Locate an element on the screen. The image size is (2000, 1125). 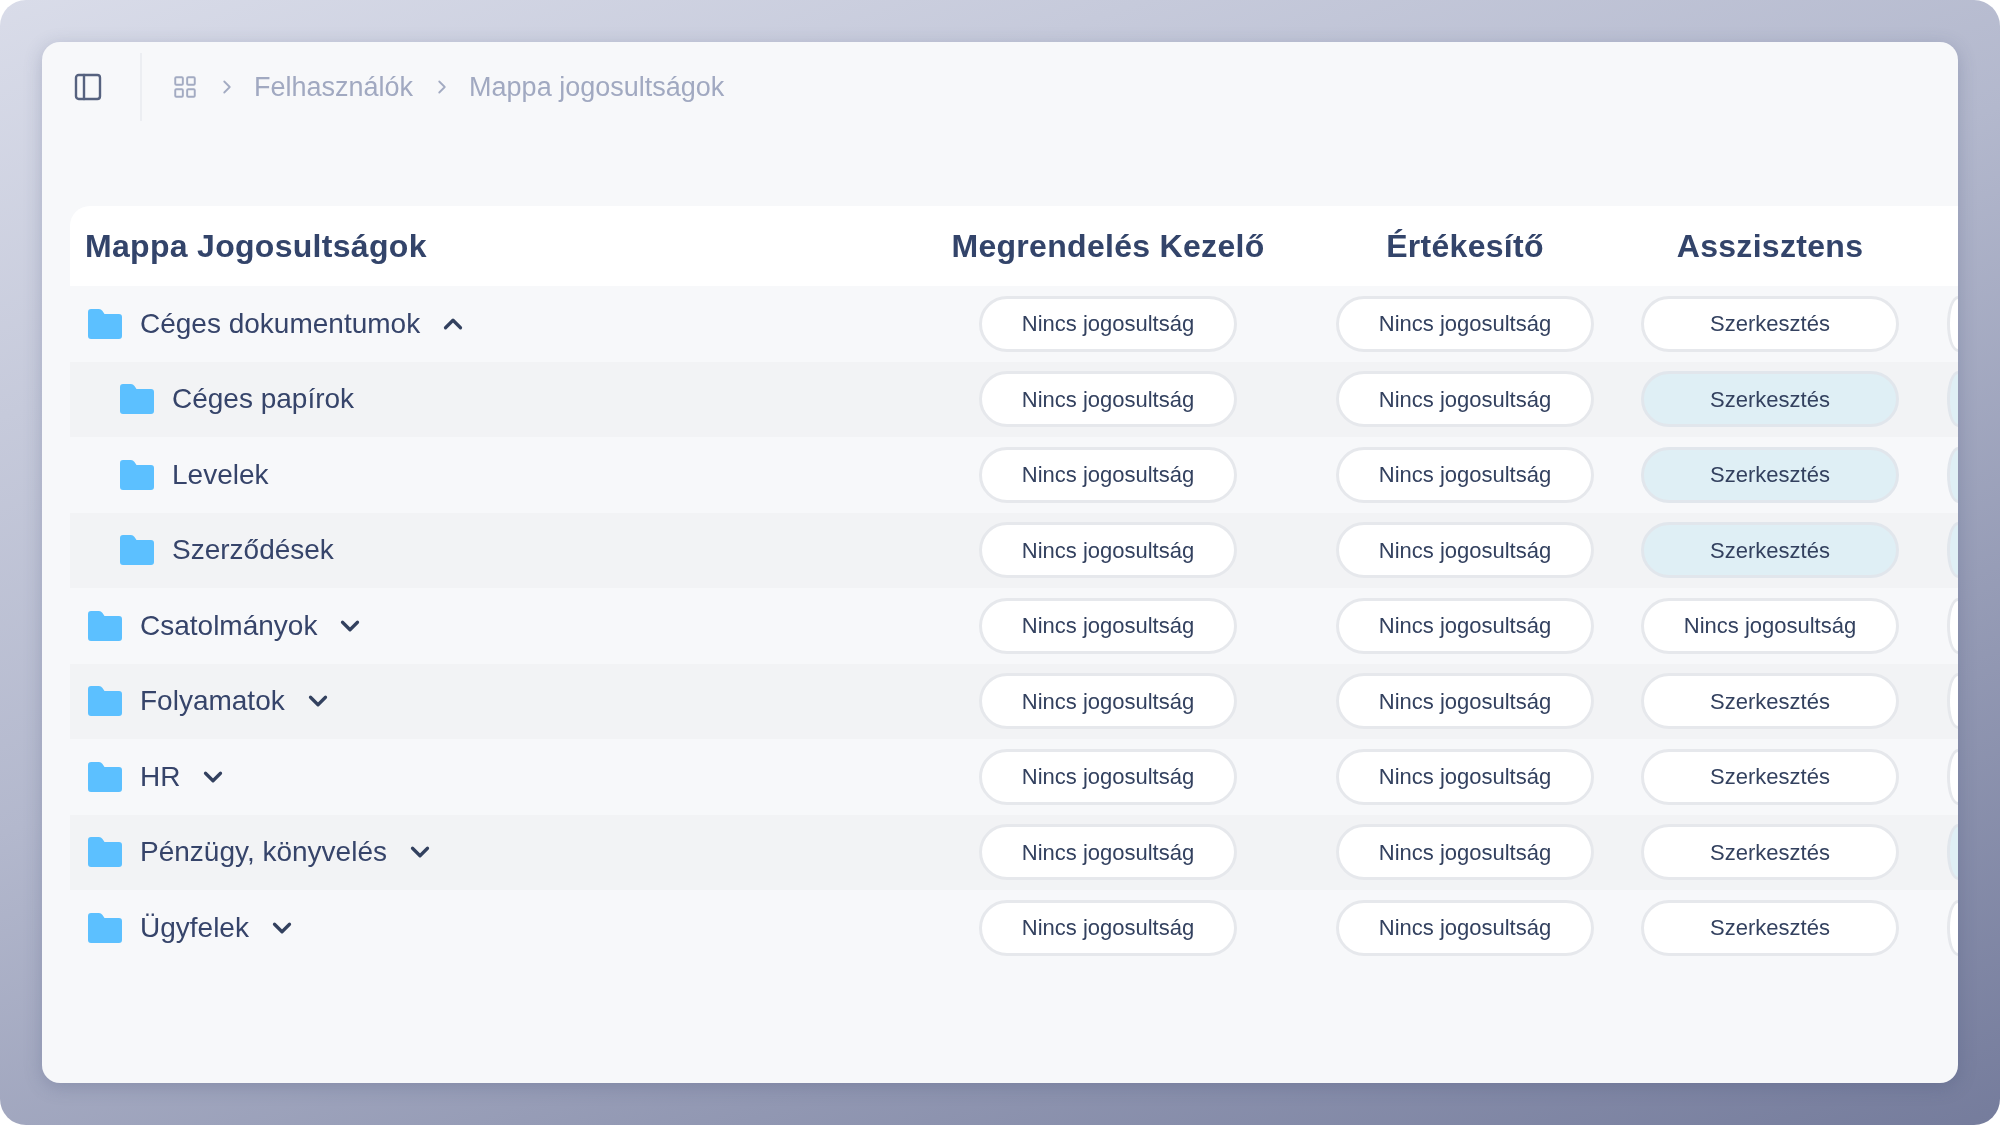
grid-icon is located at coordinates (185, 87).